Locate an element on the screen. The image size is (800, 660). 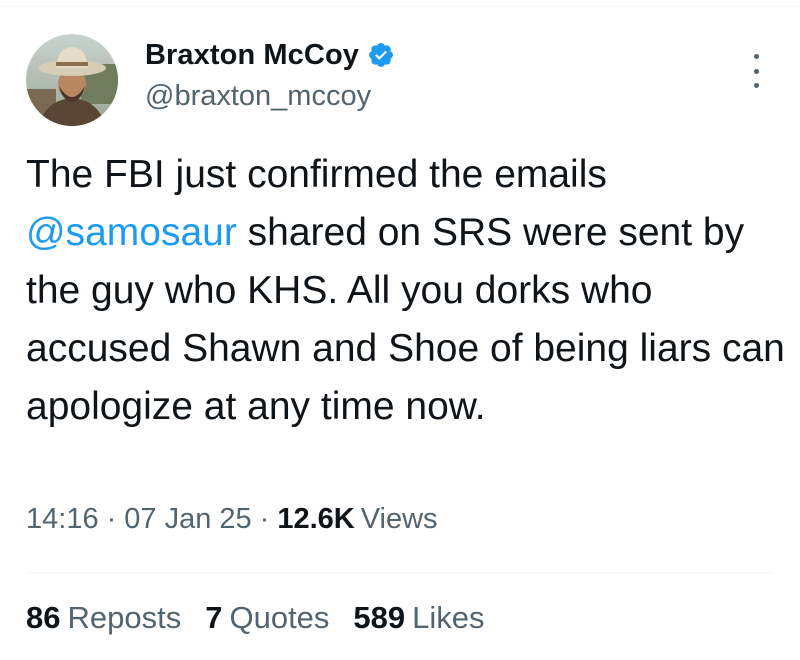
avatar-image is located at coordinates (72, 80).